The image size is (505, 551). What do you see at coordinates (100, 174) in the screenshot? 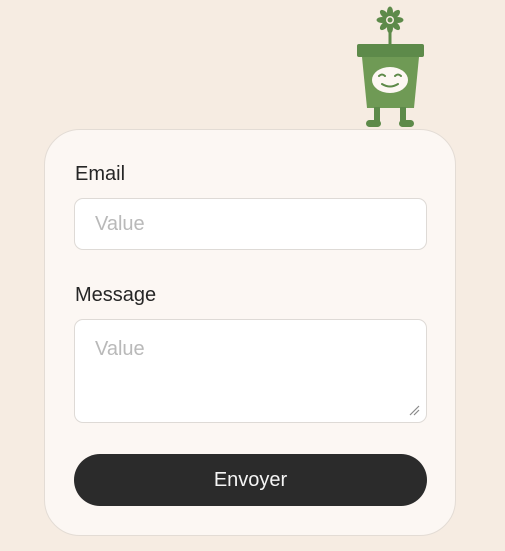
I see `email-label: Email` at bounding box center [100, 174].